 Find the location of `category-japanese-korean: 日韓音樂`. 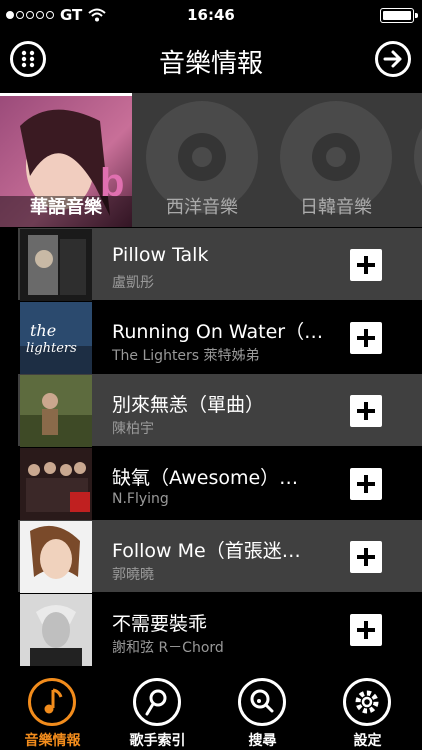

category-japanese-korean: 日韓音樂 is located at coordinates (336, 160).